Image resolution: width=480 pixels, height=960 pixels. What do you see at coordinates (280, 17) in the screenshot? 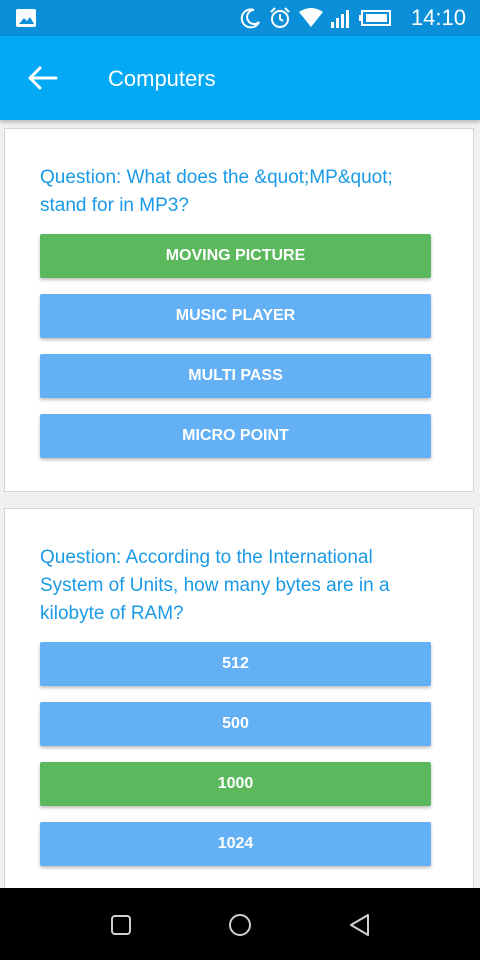
I see `alarm-icon` at bounding box center [280, 17].